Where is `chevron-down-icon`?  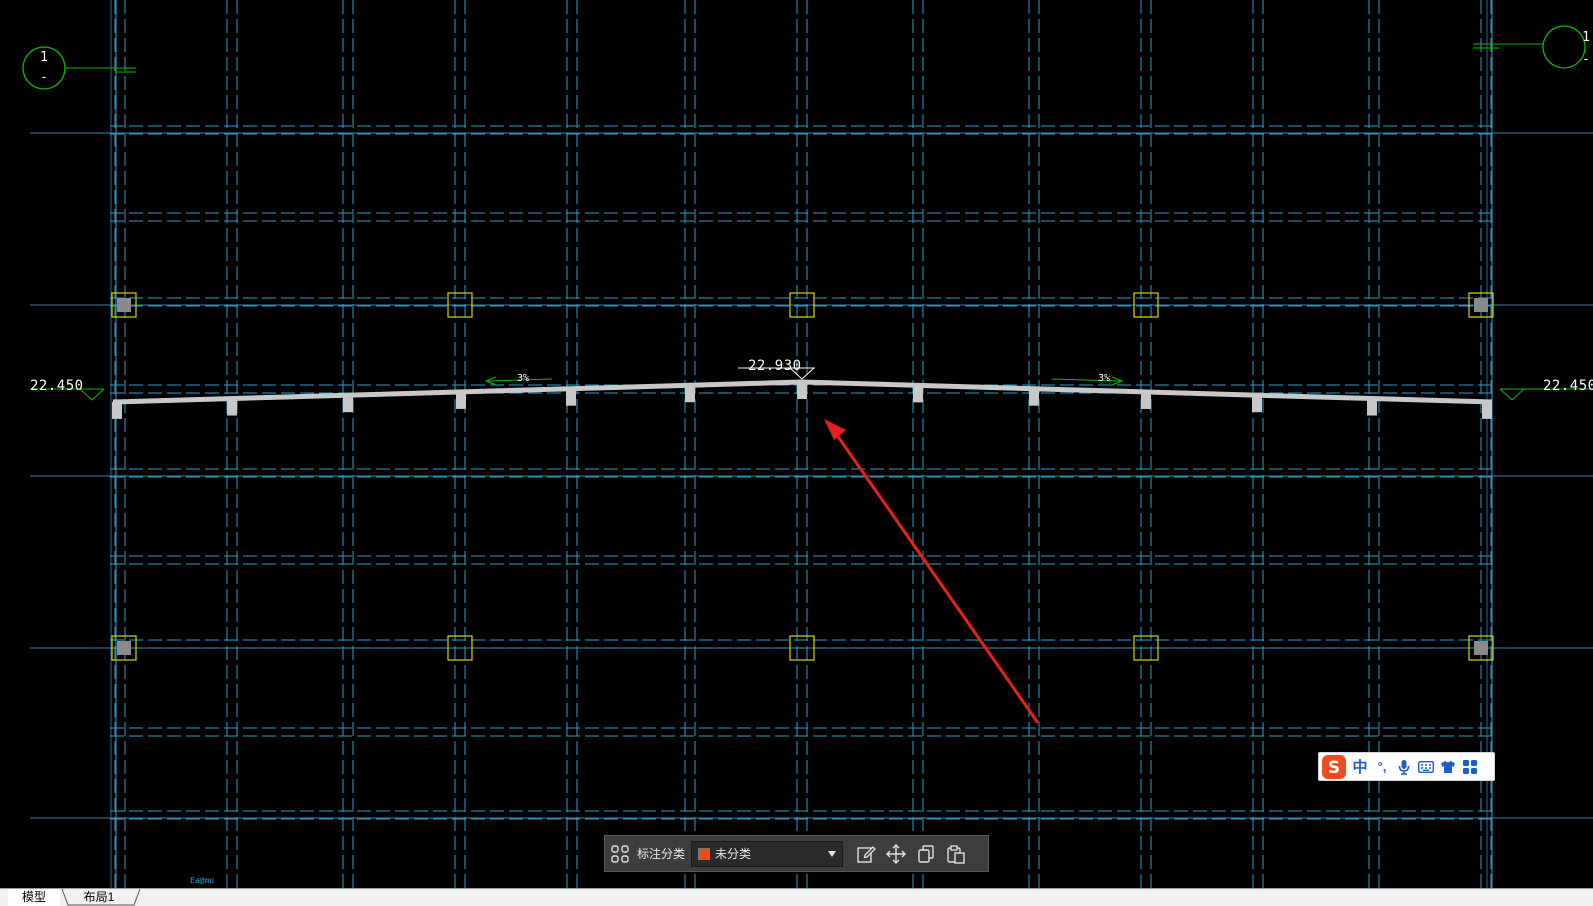
chevron-down-icon is located at coordinates (832, 853).